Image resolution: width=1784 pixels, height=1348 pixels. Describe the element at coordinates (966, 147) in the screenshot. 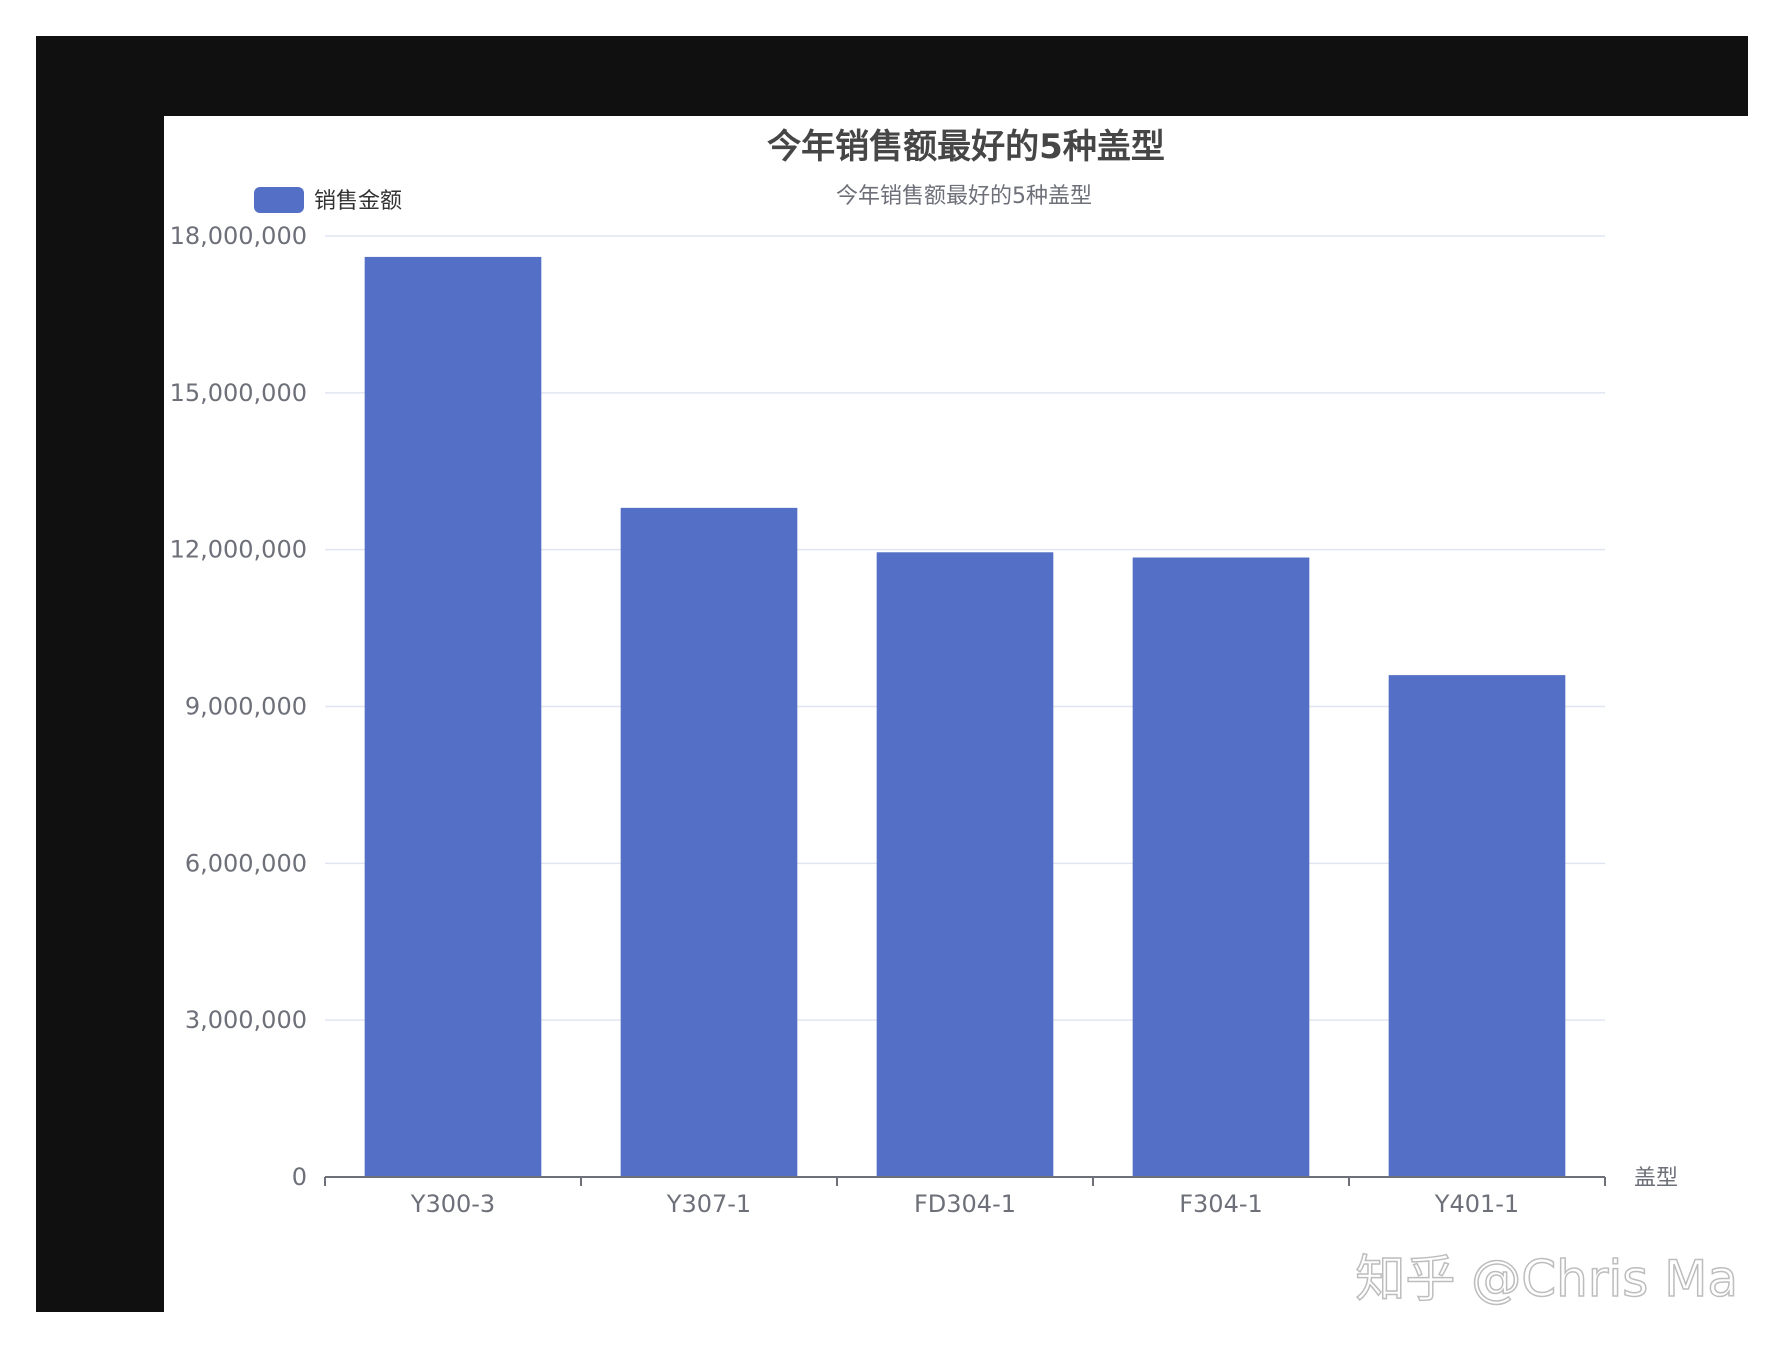

I see `chart-title: 今年销售额最好的5种盖型` at that location.